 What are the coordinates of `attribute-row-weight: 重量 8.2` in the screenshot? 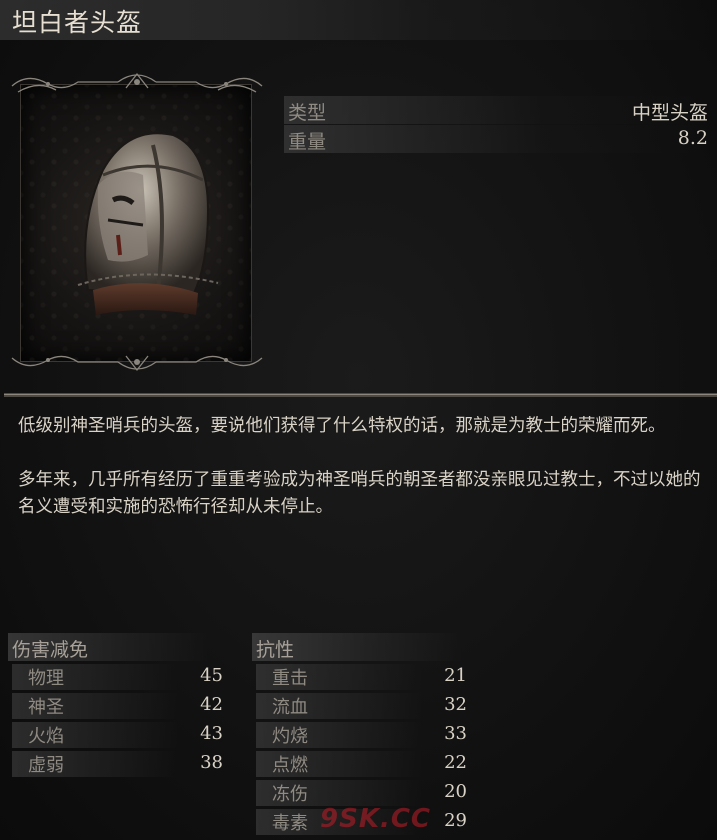 It's located at (498, 139).